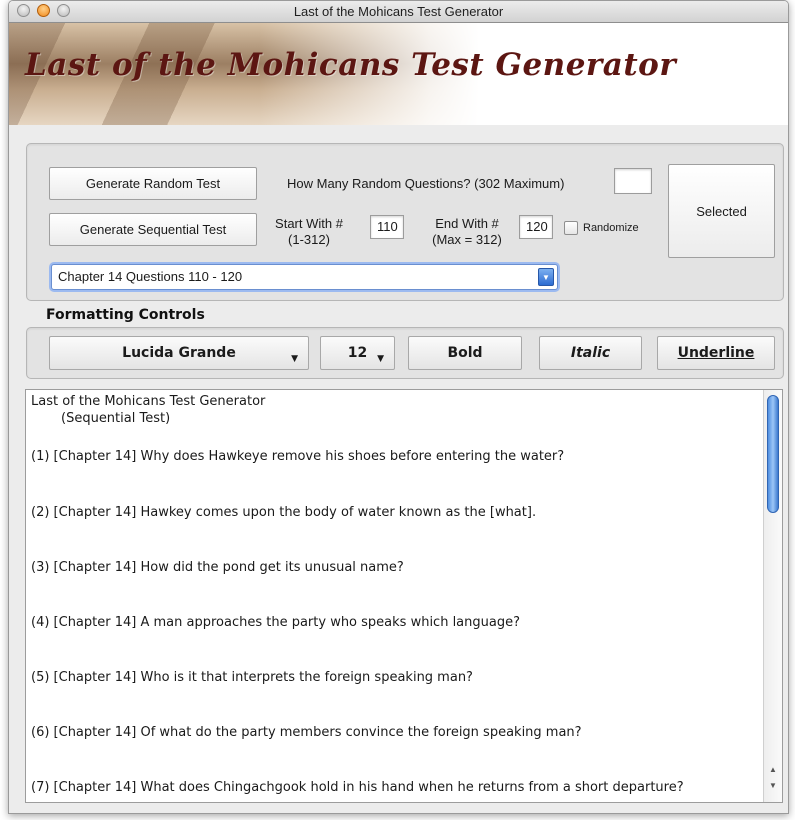  Describe the element at coordinates (467, 239) in the screenshot. I see `end-with-hint: (Max = 312)` at that location.